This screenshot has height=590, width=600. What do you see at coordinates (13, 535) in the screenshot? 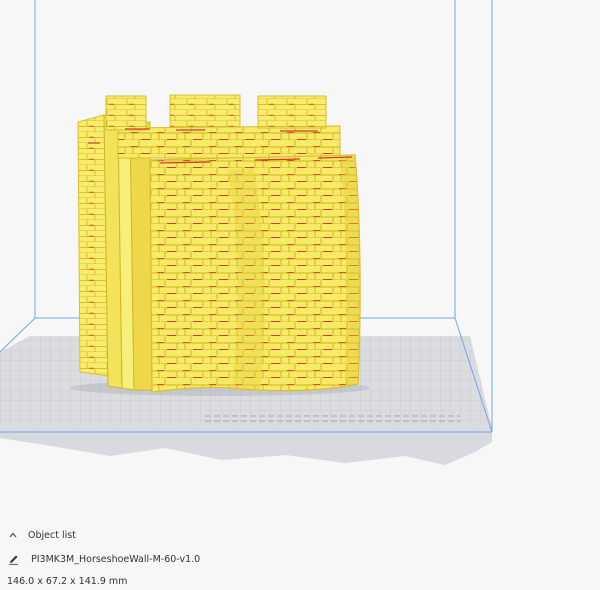
I see `chevron-up-icon` at bounding box center [13, 535].